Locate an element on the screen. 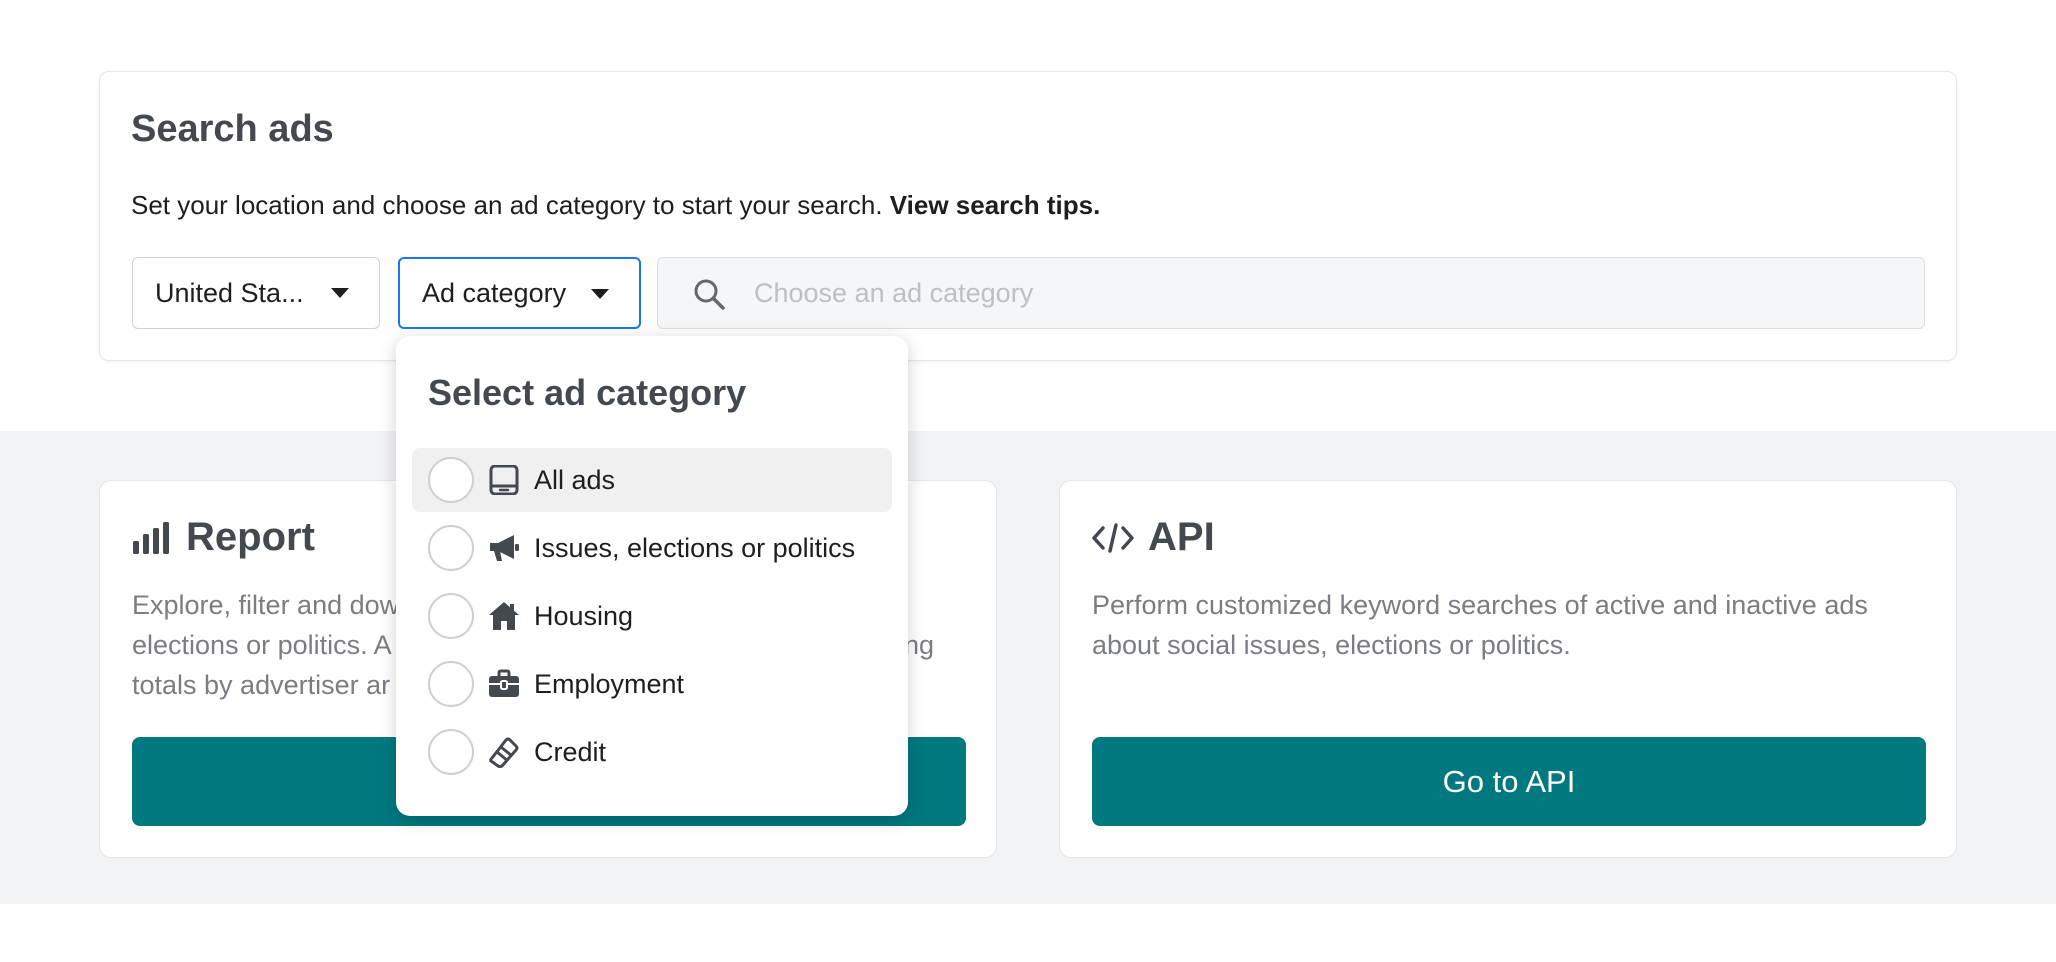 This screenshot has width=2056, height=962. search-icon is located at coordinates (709, 294).